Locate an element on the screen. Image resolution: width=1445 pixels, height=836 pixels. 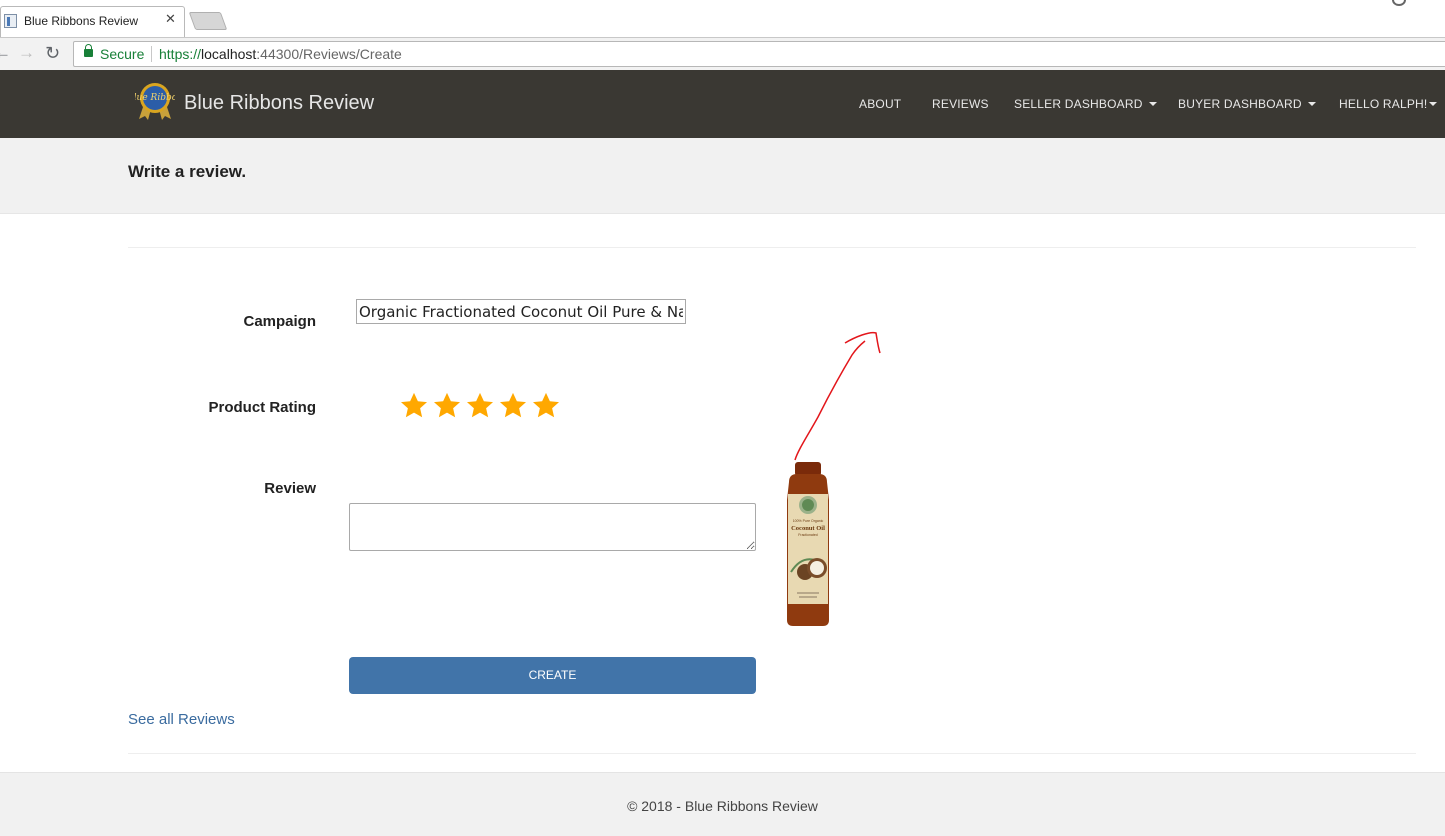
url-text: https://localhost:44300/Reviews/Create is located at coordinates (280, 54).